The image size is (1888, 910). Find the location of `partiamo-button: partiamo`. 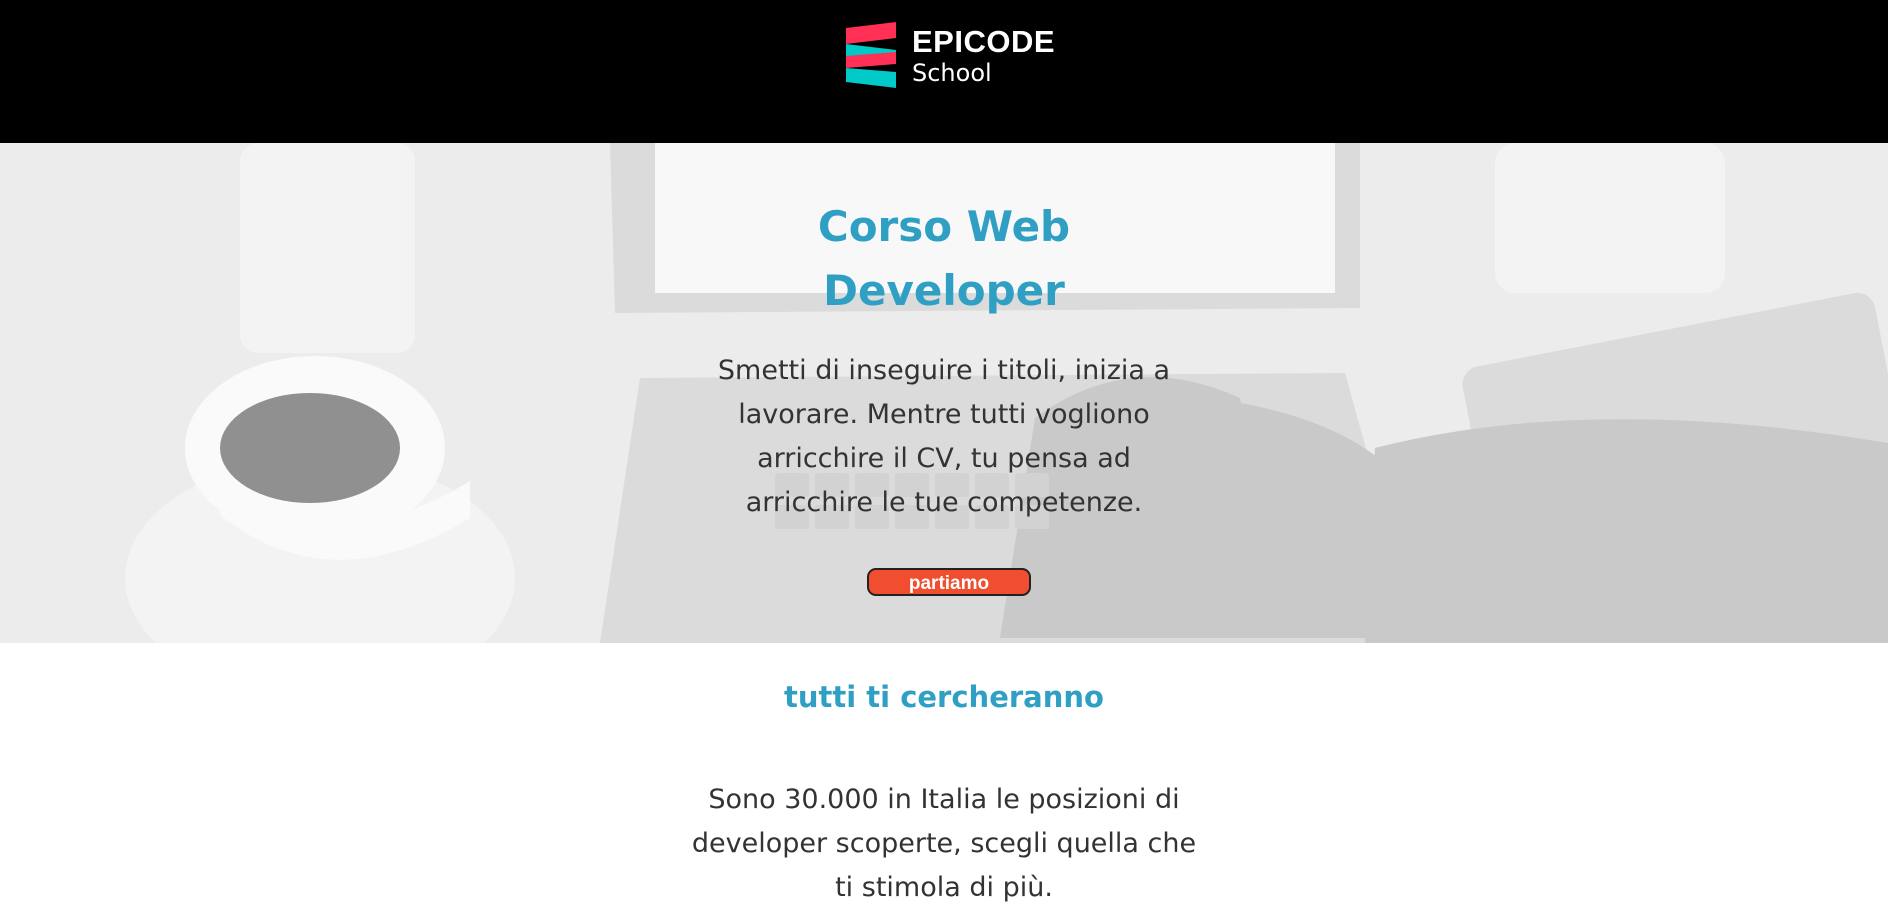

partiamo-button: partiamo is located at coordinates (949, 582).